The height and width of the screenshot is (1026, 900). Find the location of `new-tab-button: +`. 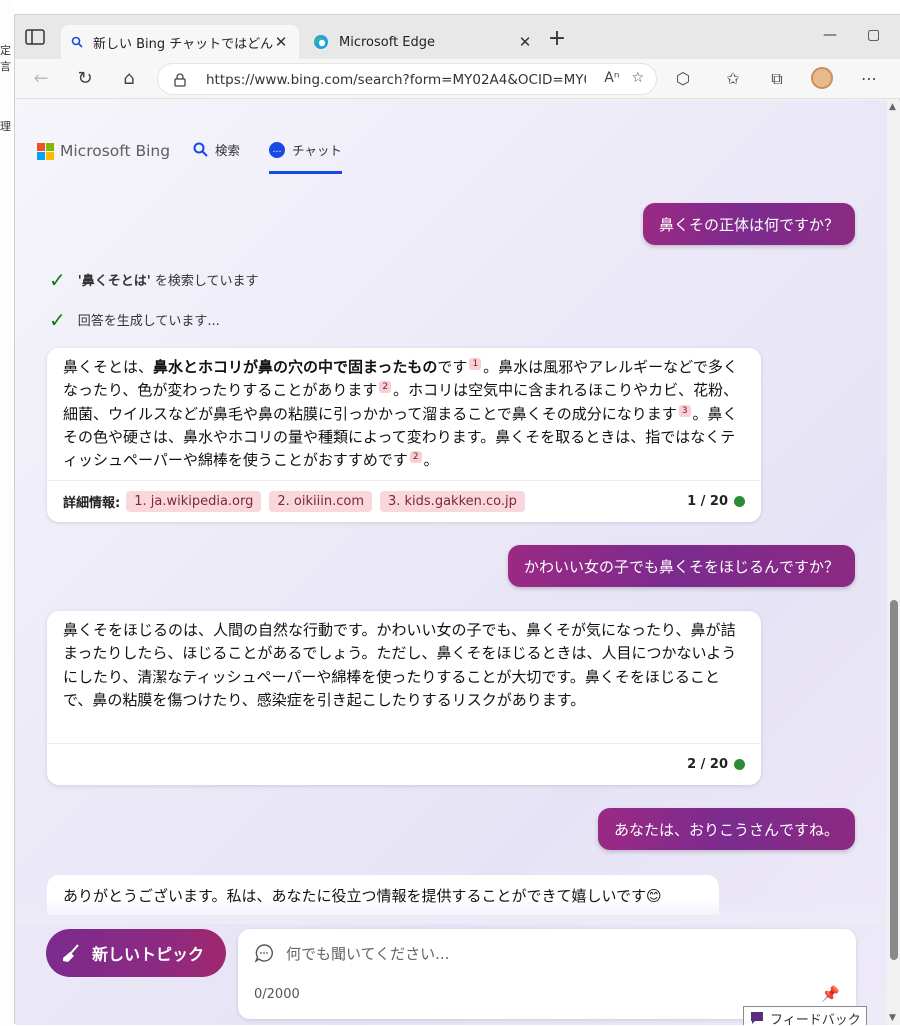

new-tab-button: + is located at coordinates (557, 39).